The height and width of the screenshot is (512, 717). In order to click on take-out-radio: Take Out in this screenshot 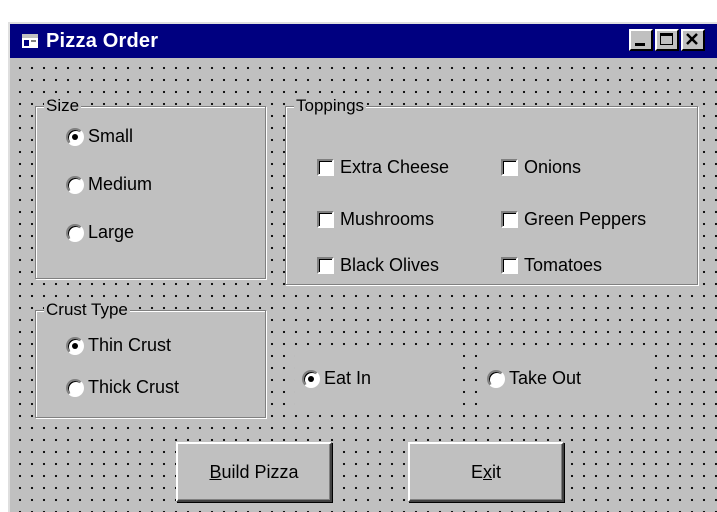, I will do `click(534, 378)`.